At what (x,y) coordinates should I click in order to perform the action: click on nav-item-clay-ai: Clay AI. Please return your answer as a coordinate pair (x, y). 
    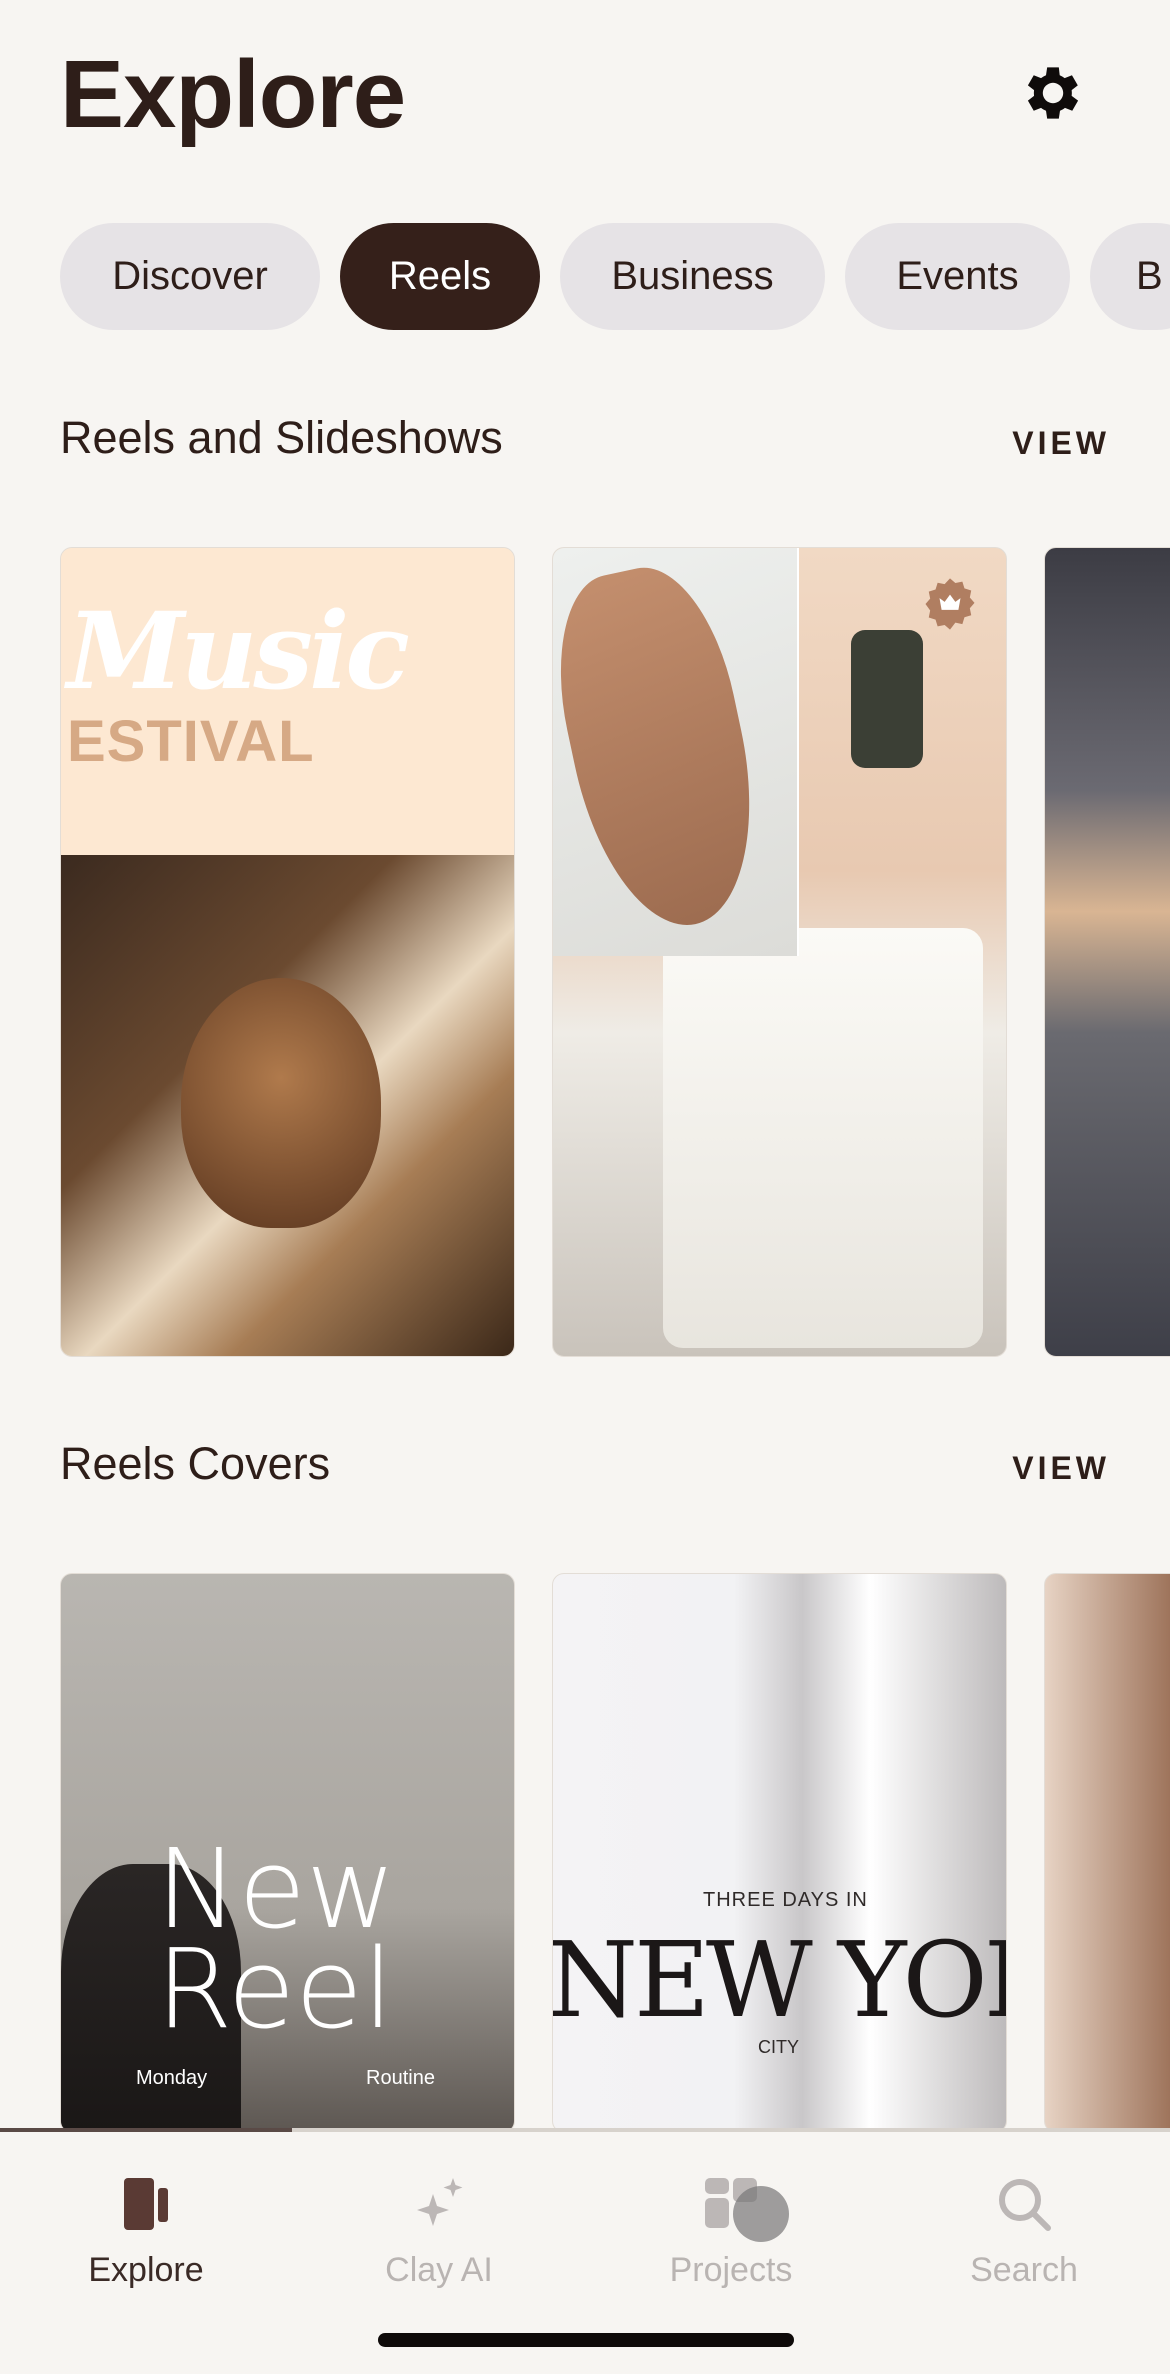
    Looking at the image, I should click on (439, 2231).